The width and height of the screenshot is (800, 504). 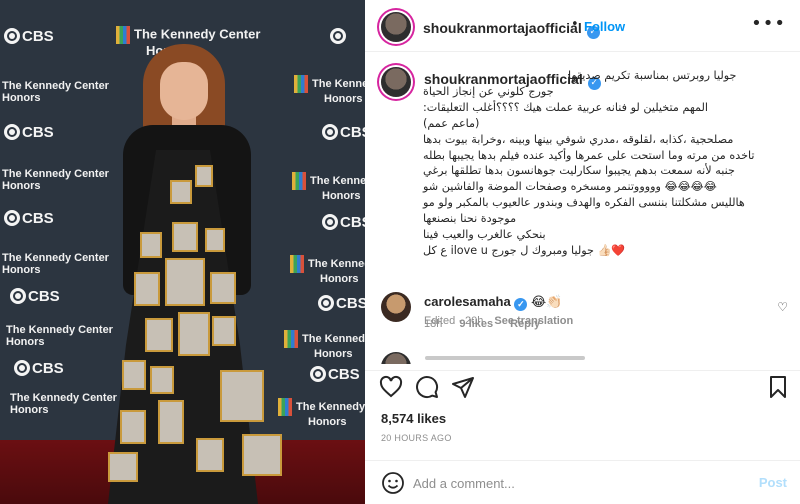 I want to click on author-avatar, so click(x=396, y=27).